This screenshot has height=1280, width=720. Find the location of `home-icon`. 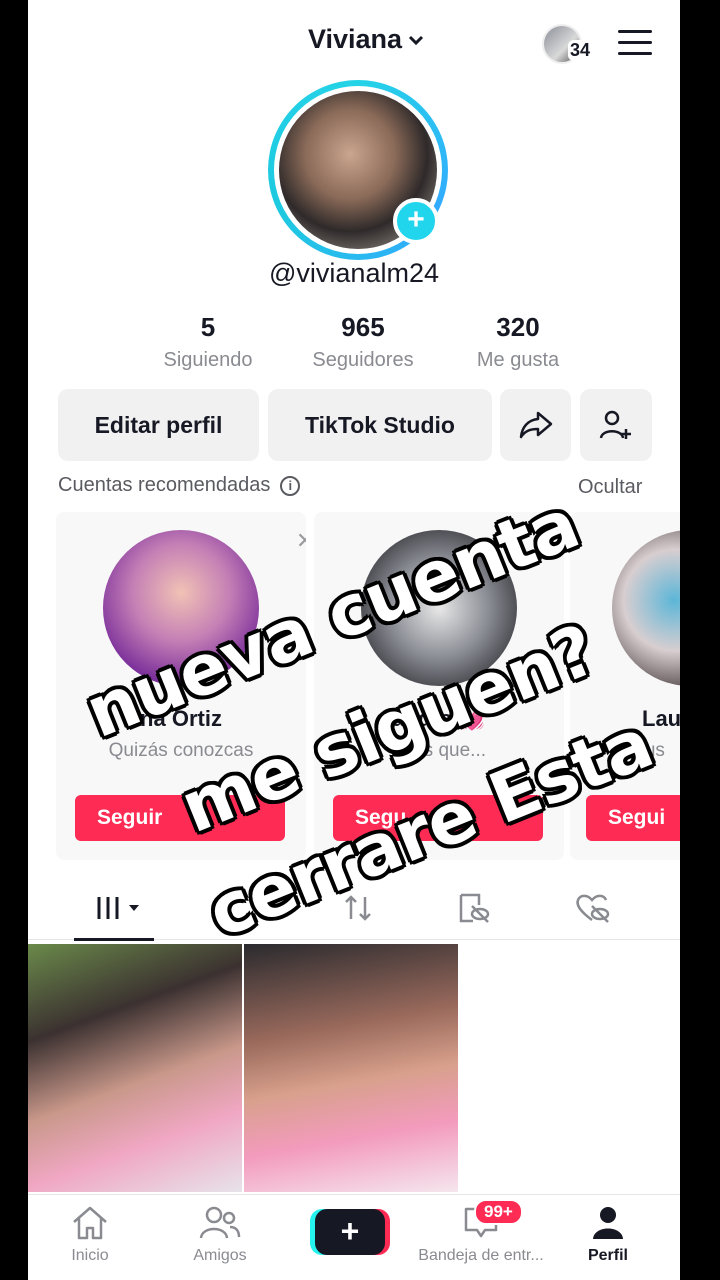

home-icon is located at coordinates (90, 1223).